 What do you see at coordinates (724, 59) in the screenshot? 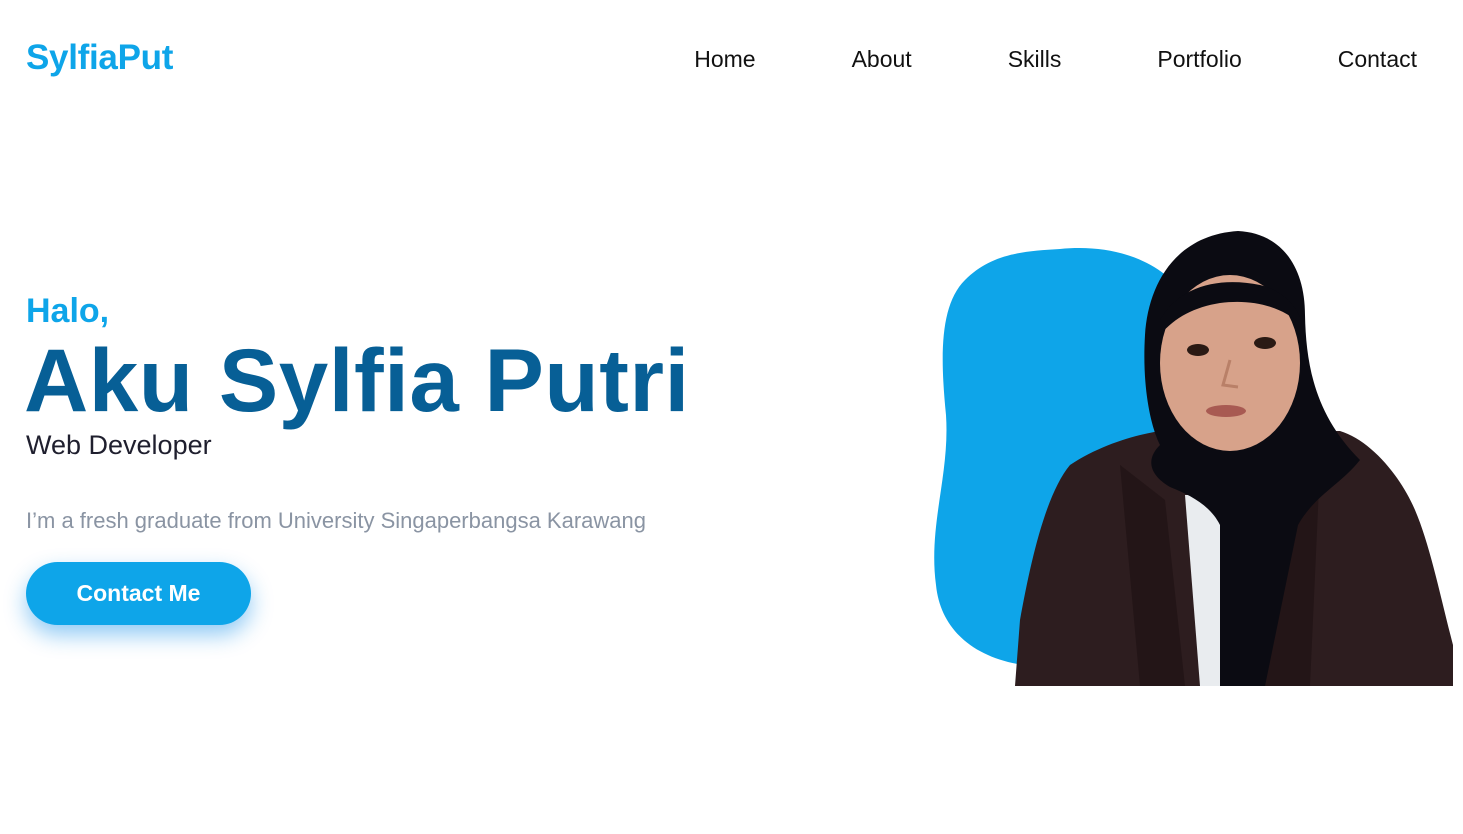
I see `nav-home-link: Home` at bounding box center [724, 59].